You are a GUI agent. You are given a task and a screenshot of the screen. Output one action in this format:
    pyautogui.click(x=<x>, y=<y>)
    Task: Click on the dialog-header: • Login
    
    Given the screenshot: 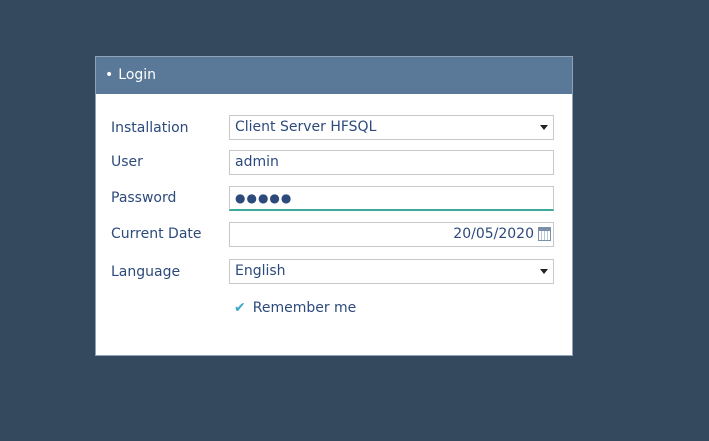 What is the action you would take?
    pyautogui.click(x=334, y=75)
    